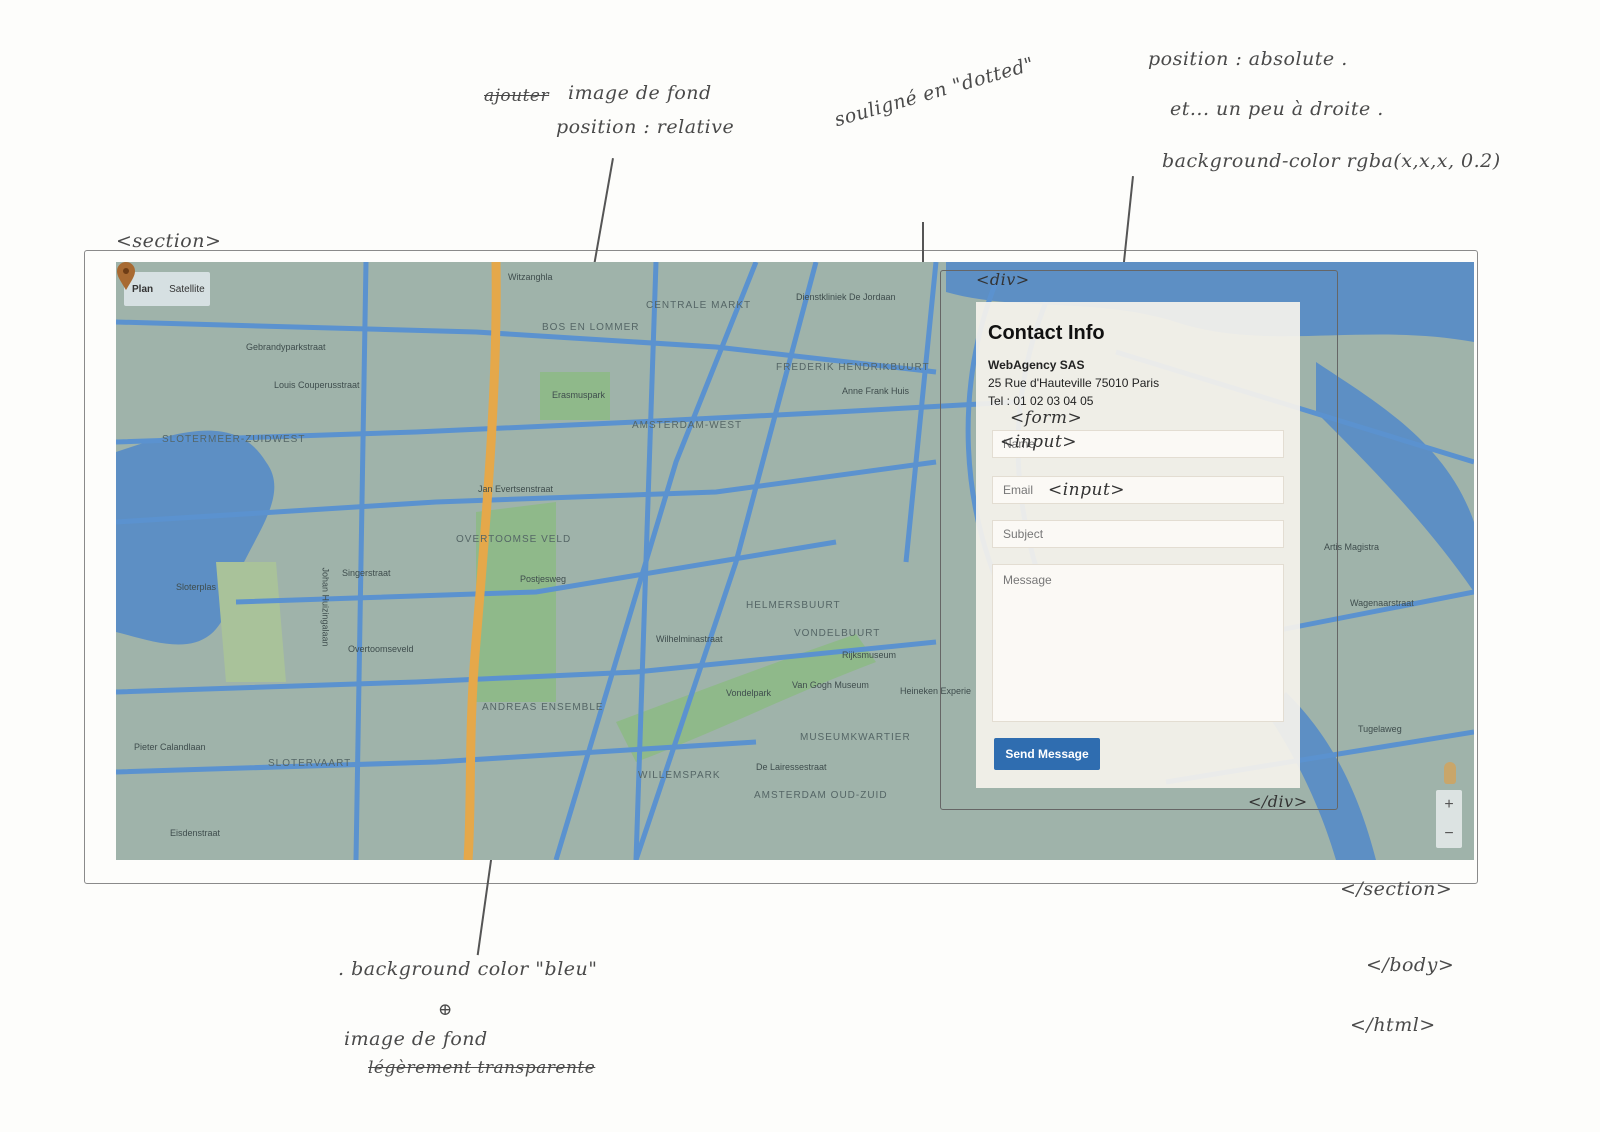 The height and width of the screenshot is (1132, 1600). I want to click on subject-input, so click(1138, 534).